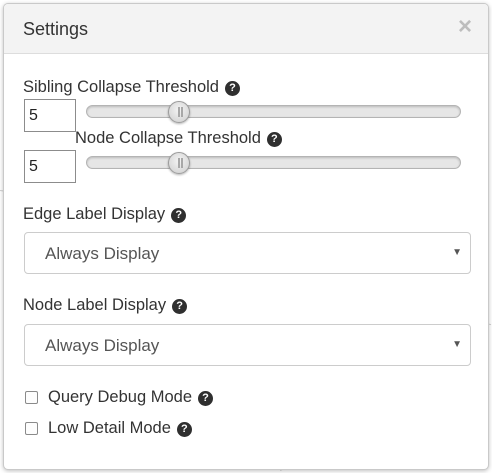  I want to click on modal-title: Settings, so click(56, 29).